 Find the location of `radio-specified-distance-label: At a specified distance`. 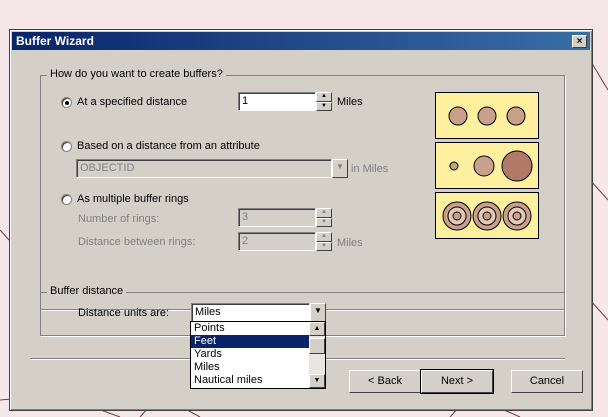

radio-specified-distance-label: At a specified distance is located at coordinates (132, 102).